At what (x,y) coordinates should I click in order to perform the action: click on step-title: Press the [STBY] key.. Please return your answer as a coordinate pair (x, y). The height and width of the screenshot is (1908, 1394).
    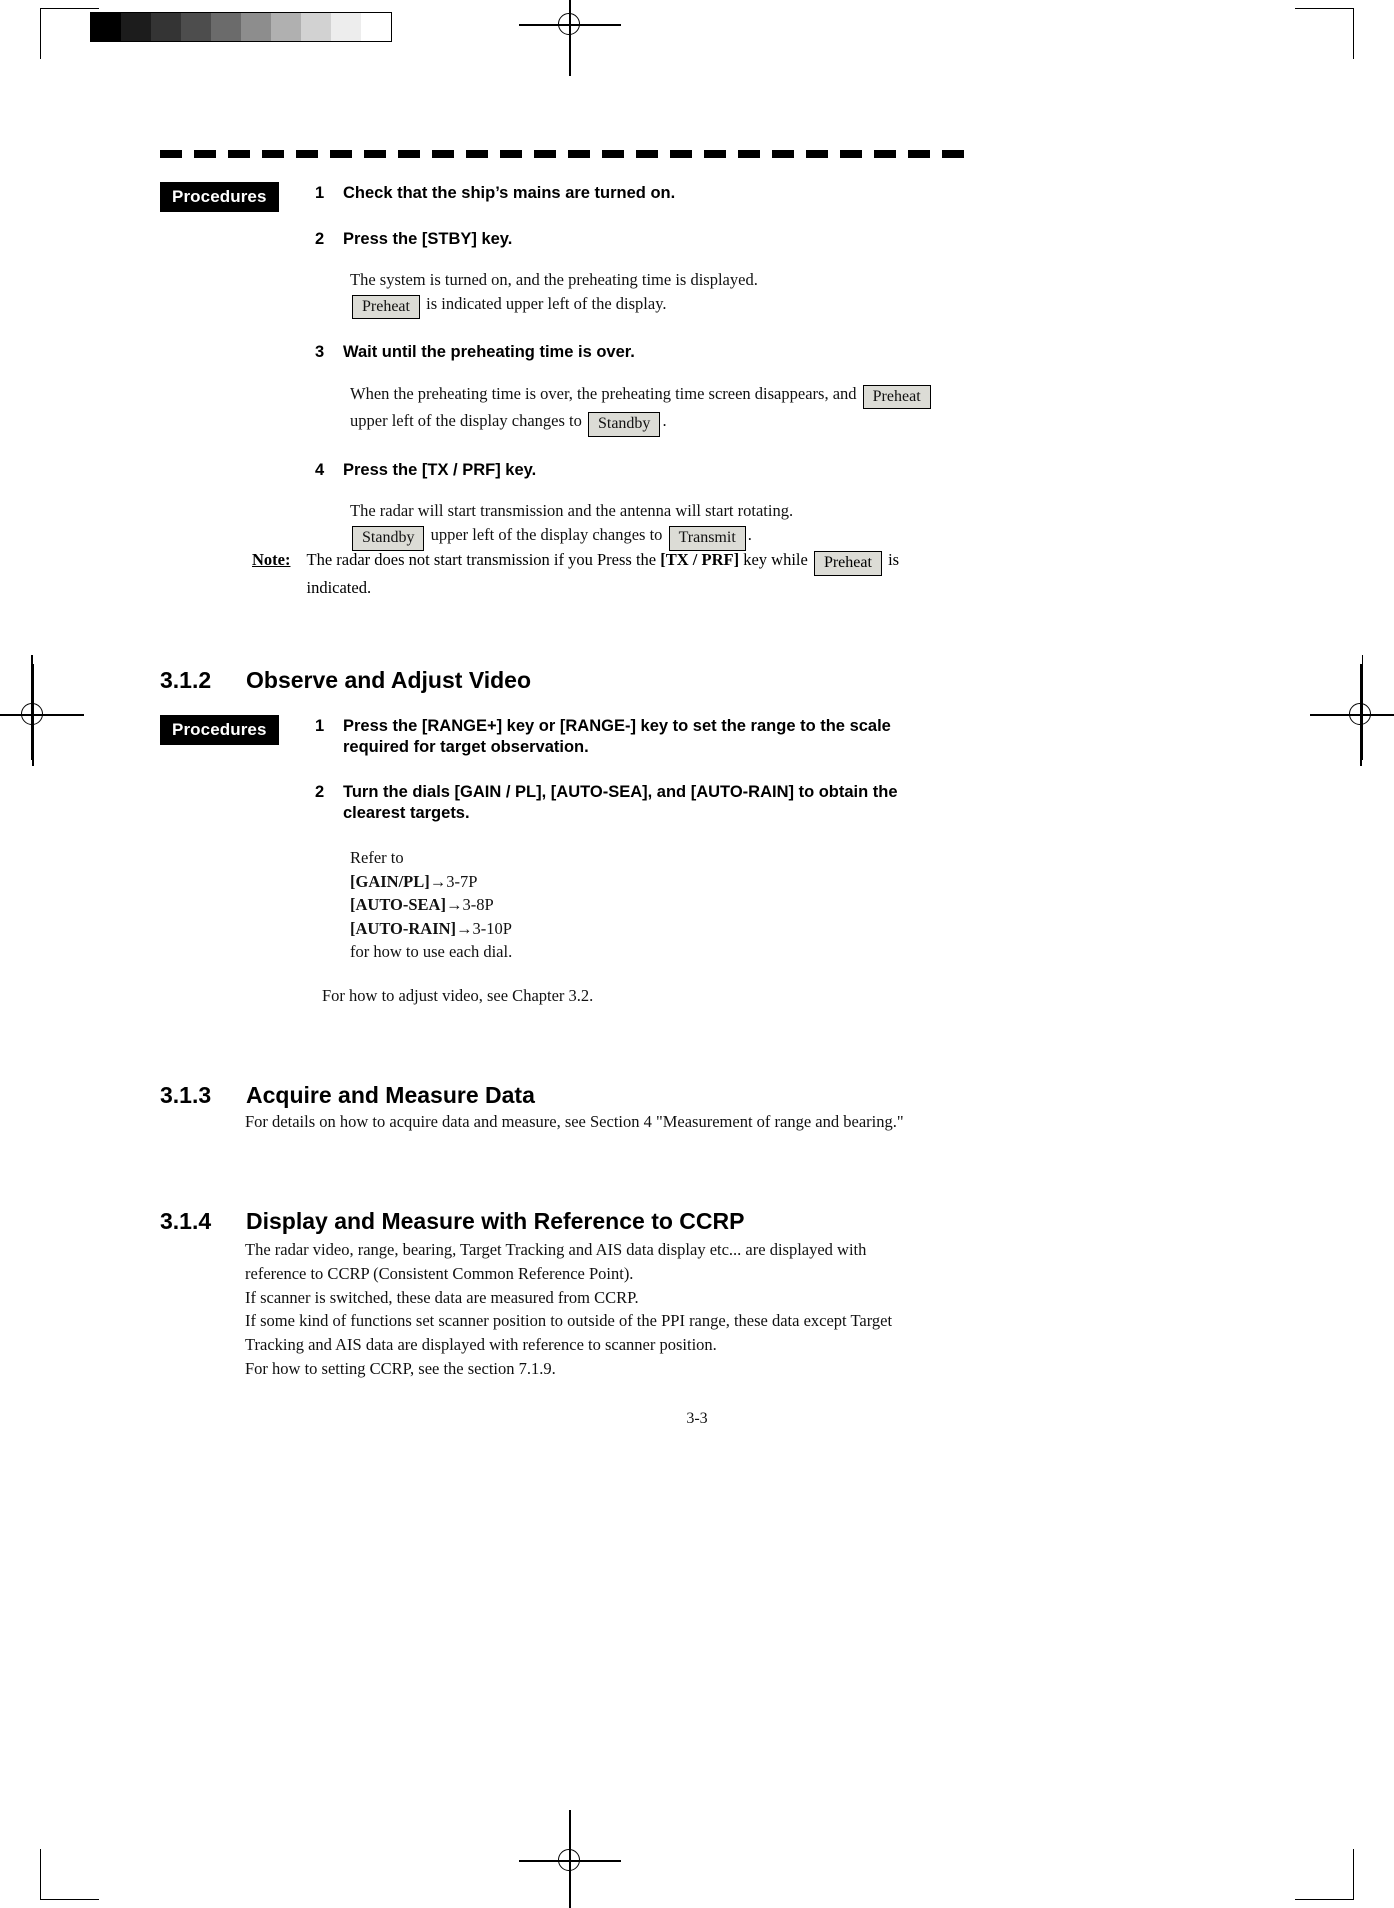
    Looking at the image, I should click on (428, 239).